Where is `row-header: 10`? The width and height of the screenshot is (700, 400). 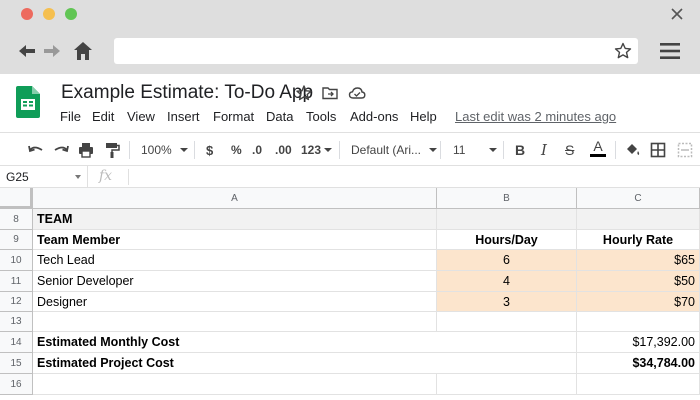 row-header: 10 is located at coordinates (16, 260).